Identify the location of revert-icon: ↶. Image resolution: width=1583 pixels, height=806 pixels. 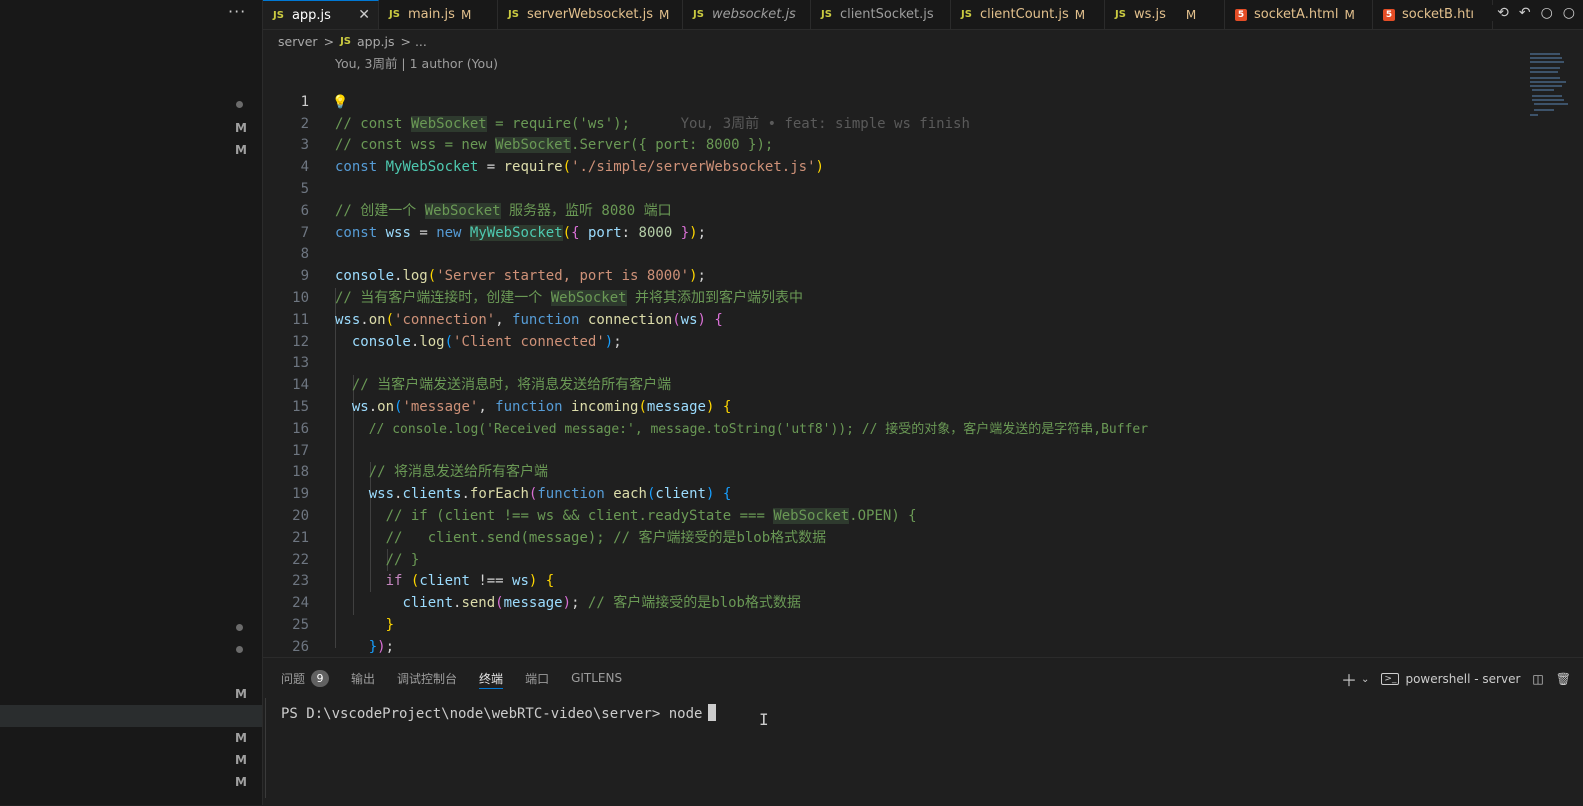
(1525, 13).